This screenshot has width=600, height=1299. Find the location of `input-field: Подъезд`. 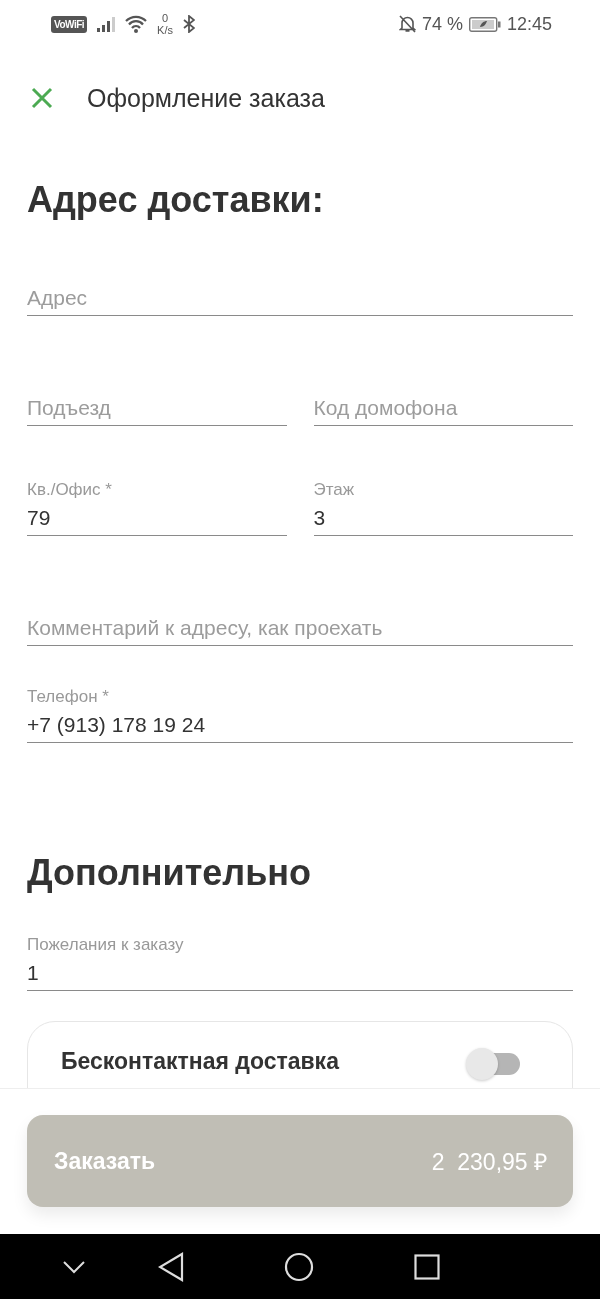

input-field: Подъезд is located at coordinates (157, 408).